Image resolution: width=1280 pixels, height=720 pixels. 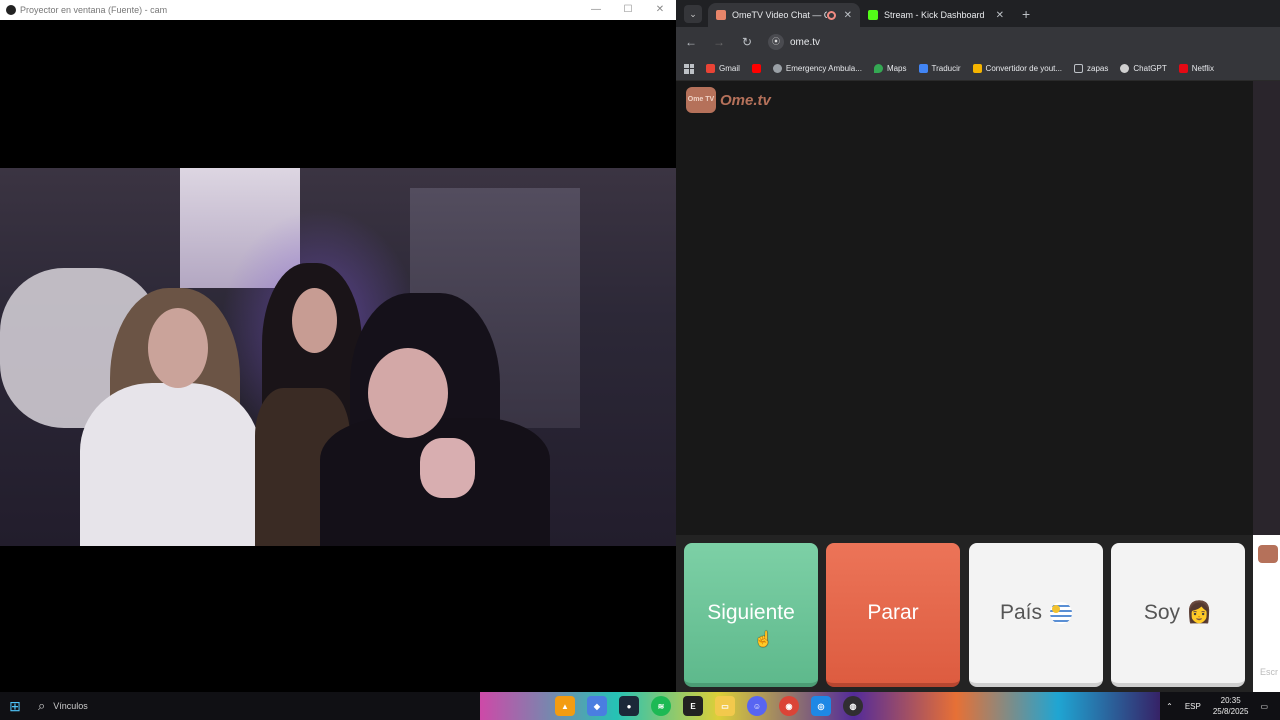 What do you see at coordinates (757, 706) in the screenshot?
I see `discord-icon: ☺` at bounding box center [757, 706].